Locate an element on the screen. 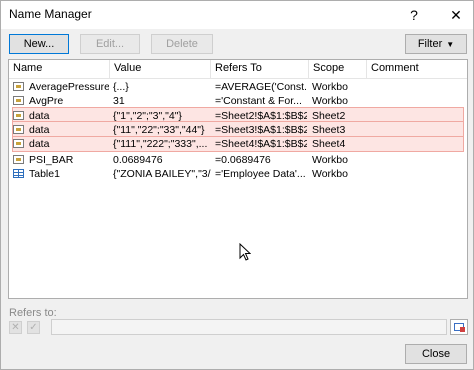  confirm-edit-icon: ✓ is located at coordinates (33, 327).